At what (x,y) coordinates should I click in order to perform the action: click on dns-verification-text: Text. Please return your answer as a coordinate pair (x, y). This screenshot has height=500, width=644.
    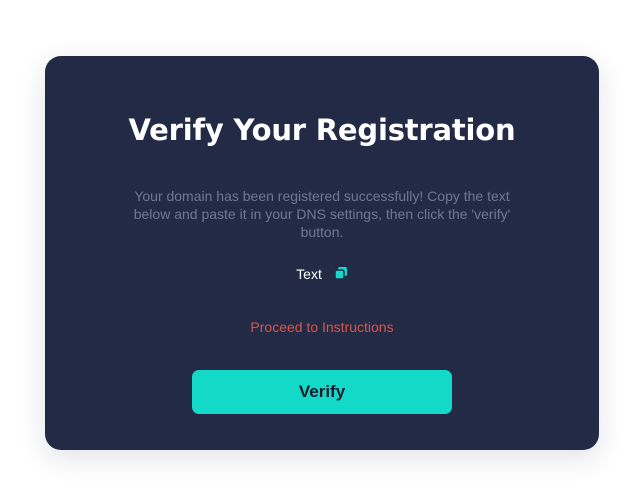
    Looking at the image, I should click on (309, 274).